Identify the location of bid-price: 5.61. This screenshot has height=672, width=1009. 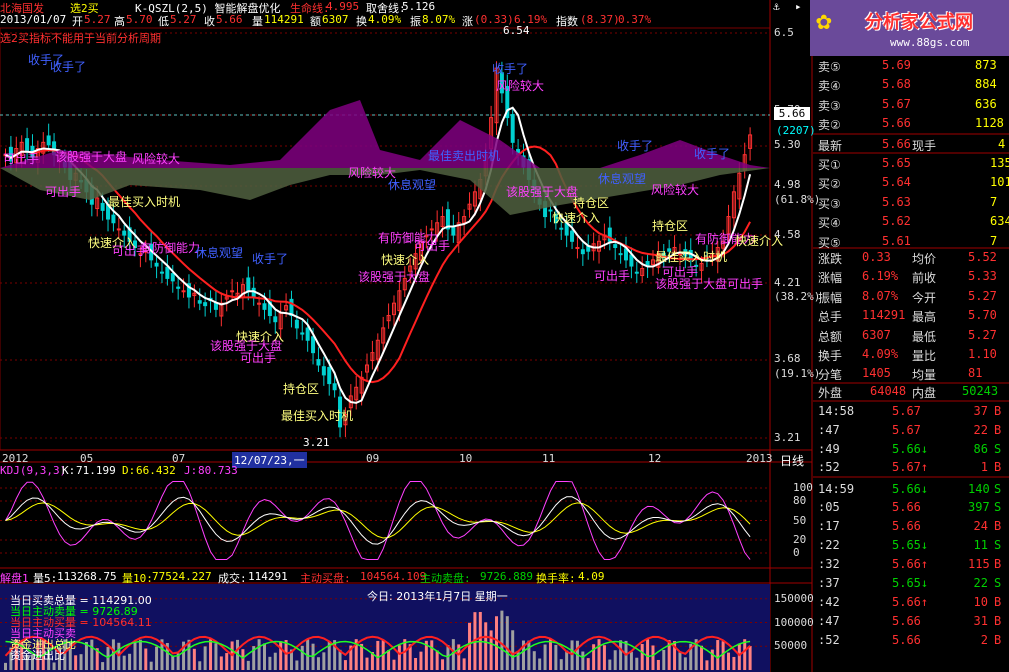
(896, 241).